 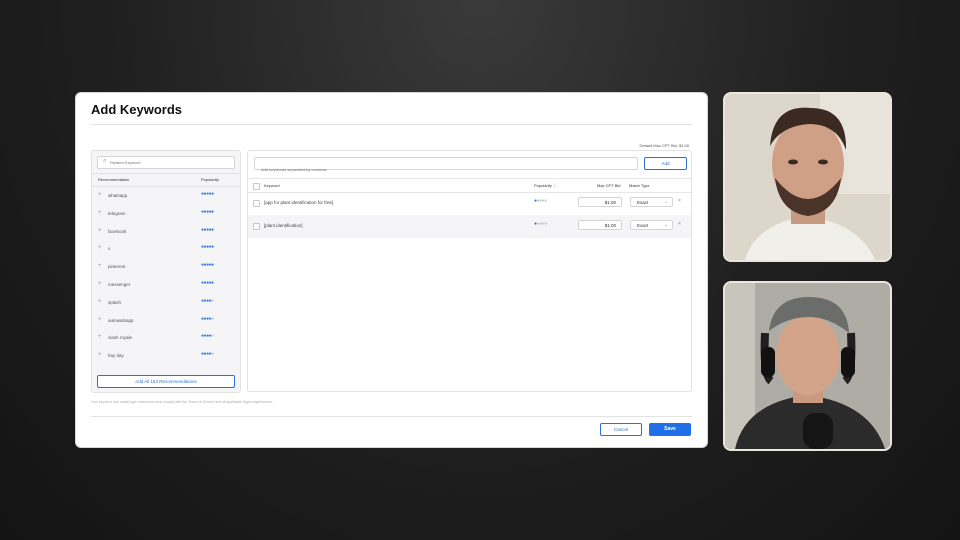 I want to click on recommendation-row: + splash ●●●●●, so click(x=166, y=308).